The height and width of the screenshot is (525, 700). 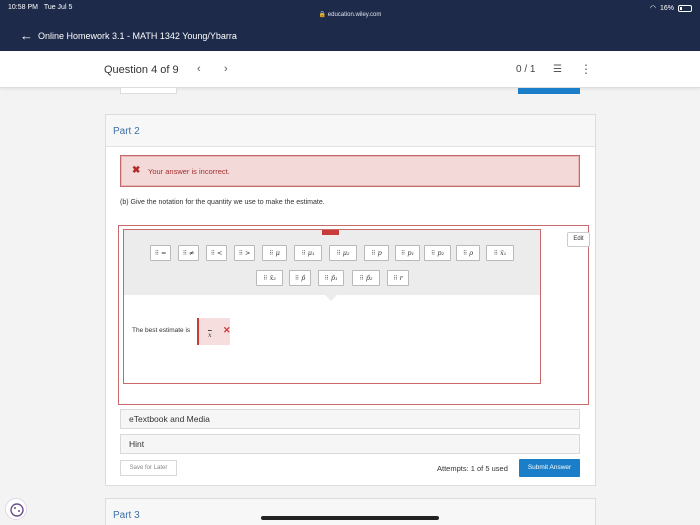 I want to click on symbol-chip: ⠿ p̂₁, so click(x=331, y=278).